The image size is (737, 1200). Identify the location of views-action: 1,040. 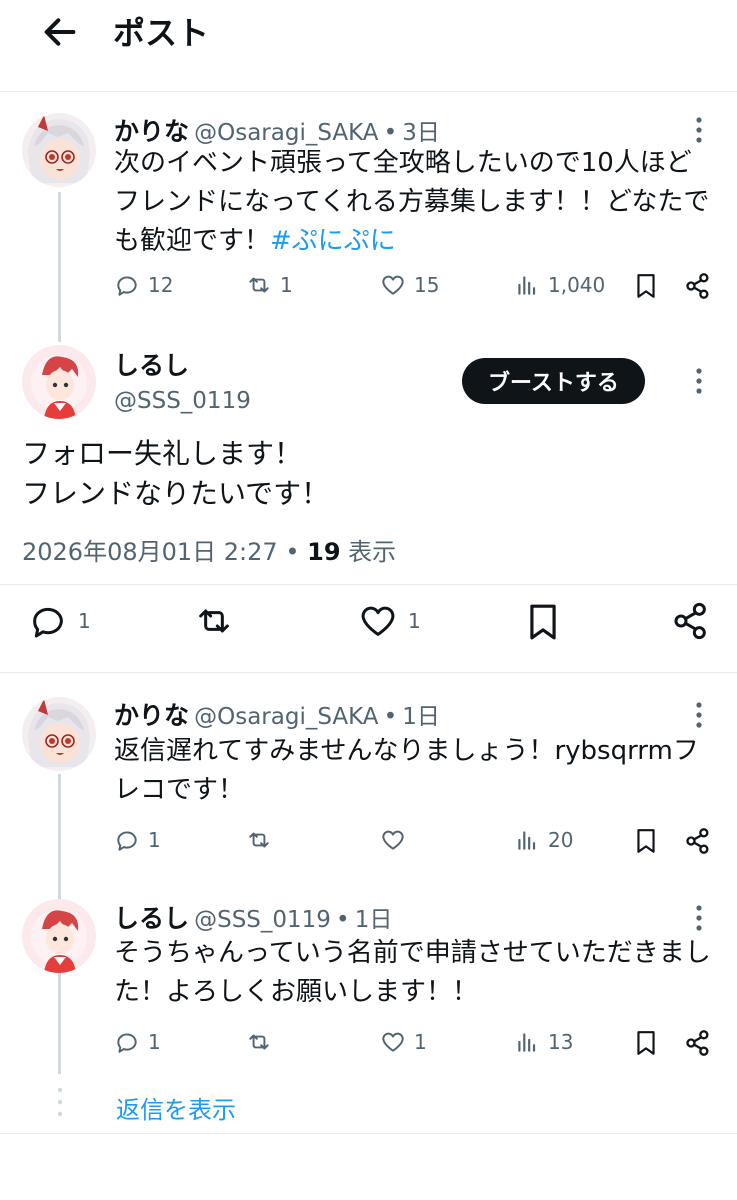
(559, 285).